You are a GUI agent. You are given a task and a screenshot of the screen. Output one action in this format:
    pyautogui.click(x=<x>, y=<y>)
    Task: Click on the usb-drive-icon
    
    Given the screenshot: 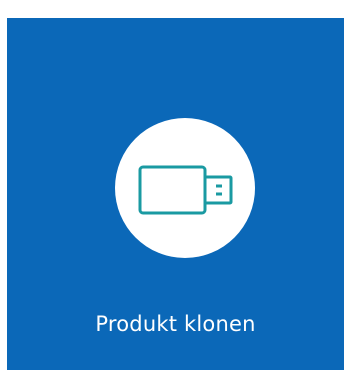 What is the action you would take?
    pyautogui.click(x=185, y=190)
    